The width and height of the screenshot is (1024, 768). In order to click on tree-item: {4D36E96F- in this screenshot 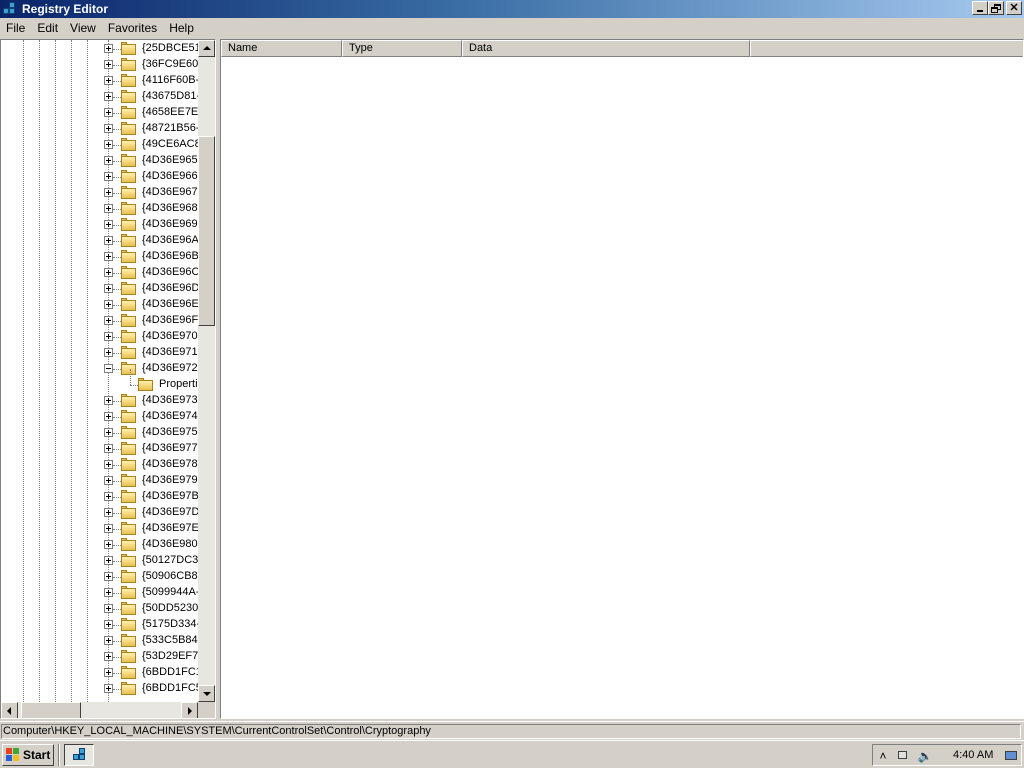, I will do `click(99, 321)`.